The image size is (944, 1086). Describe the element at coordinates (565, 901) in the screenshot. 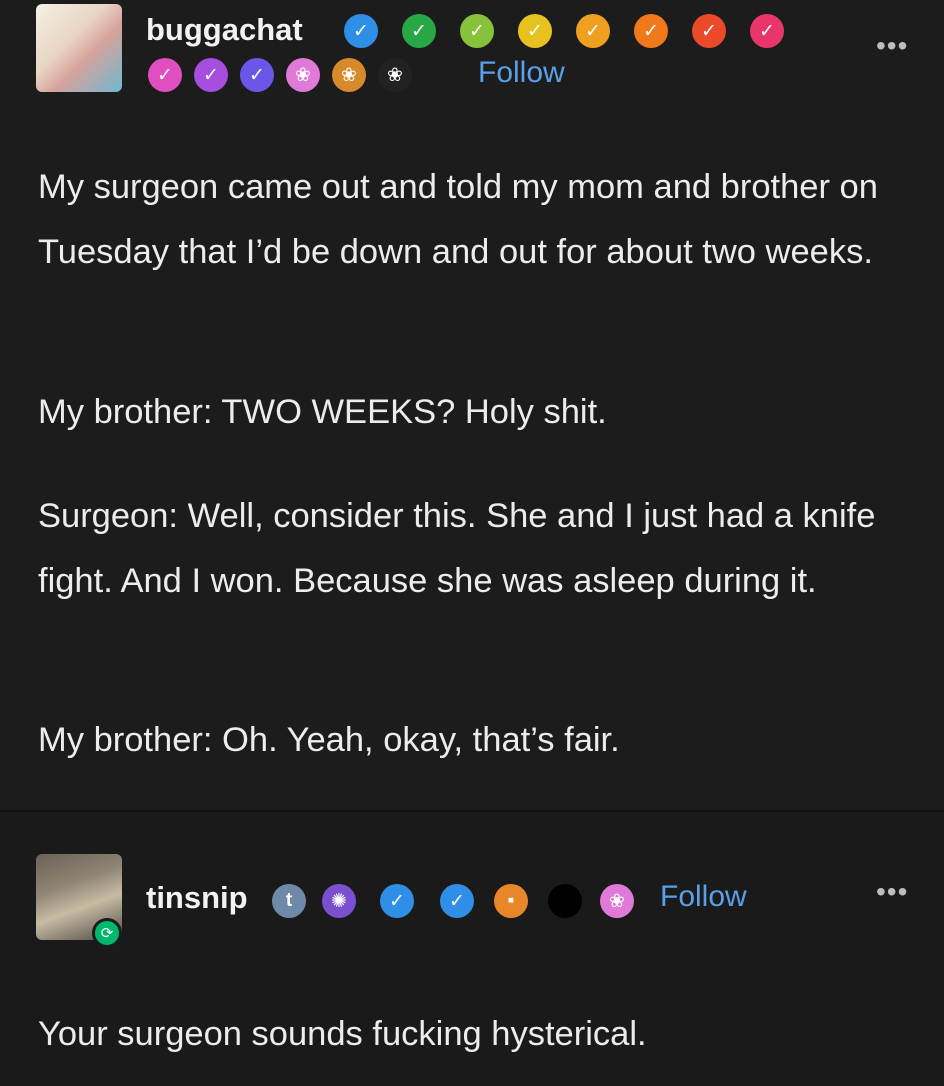

I see `black-badge-icon` at that location.